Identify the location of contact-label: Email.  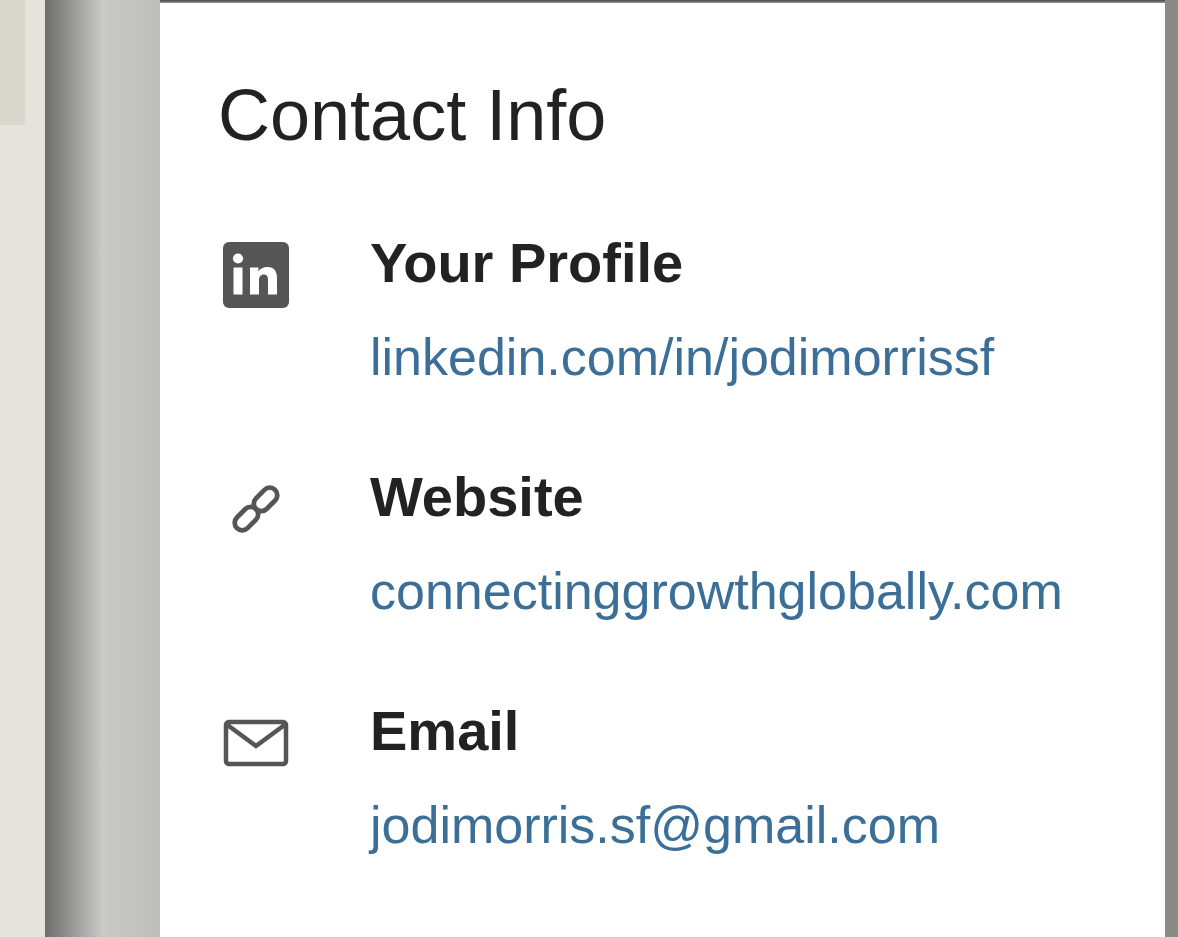
(445, 731).